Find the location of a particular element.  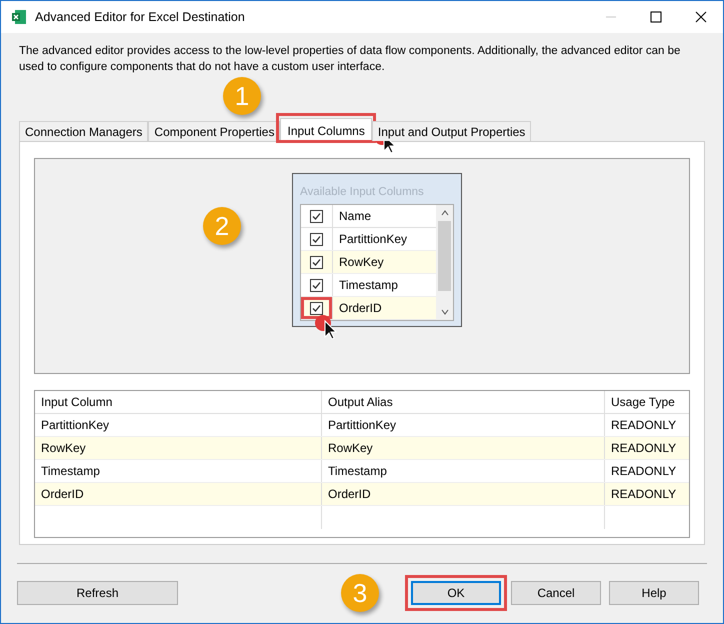

dialog-button: Refresh is located at coordinates (97, 593).